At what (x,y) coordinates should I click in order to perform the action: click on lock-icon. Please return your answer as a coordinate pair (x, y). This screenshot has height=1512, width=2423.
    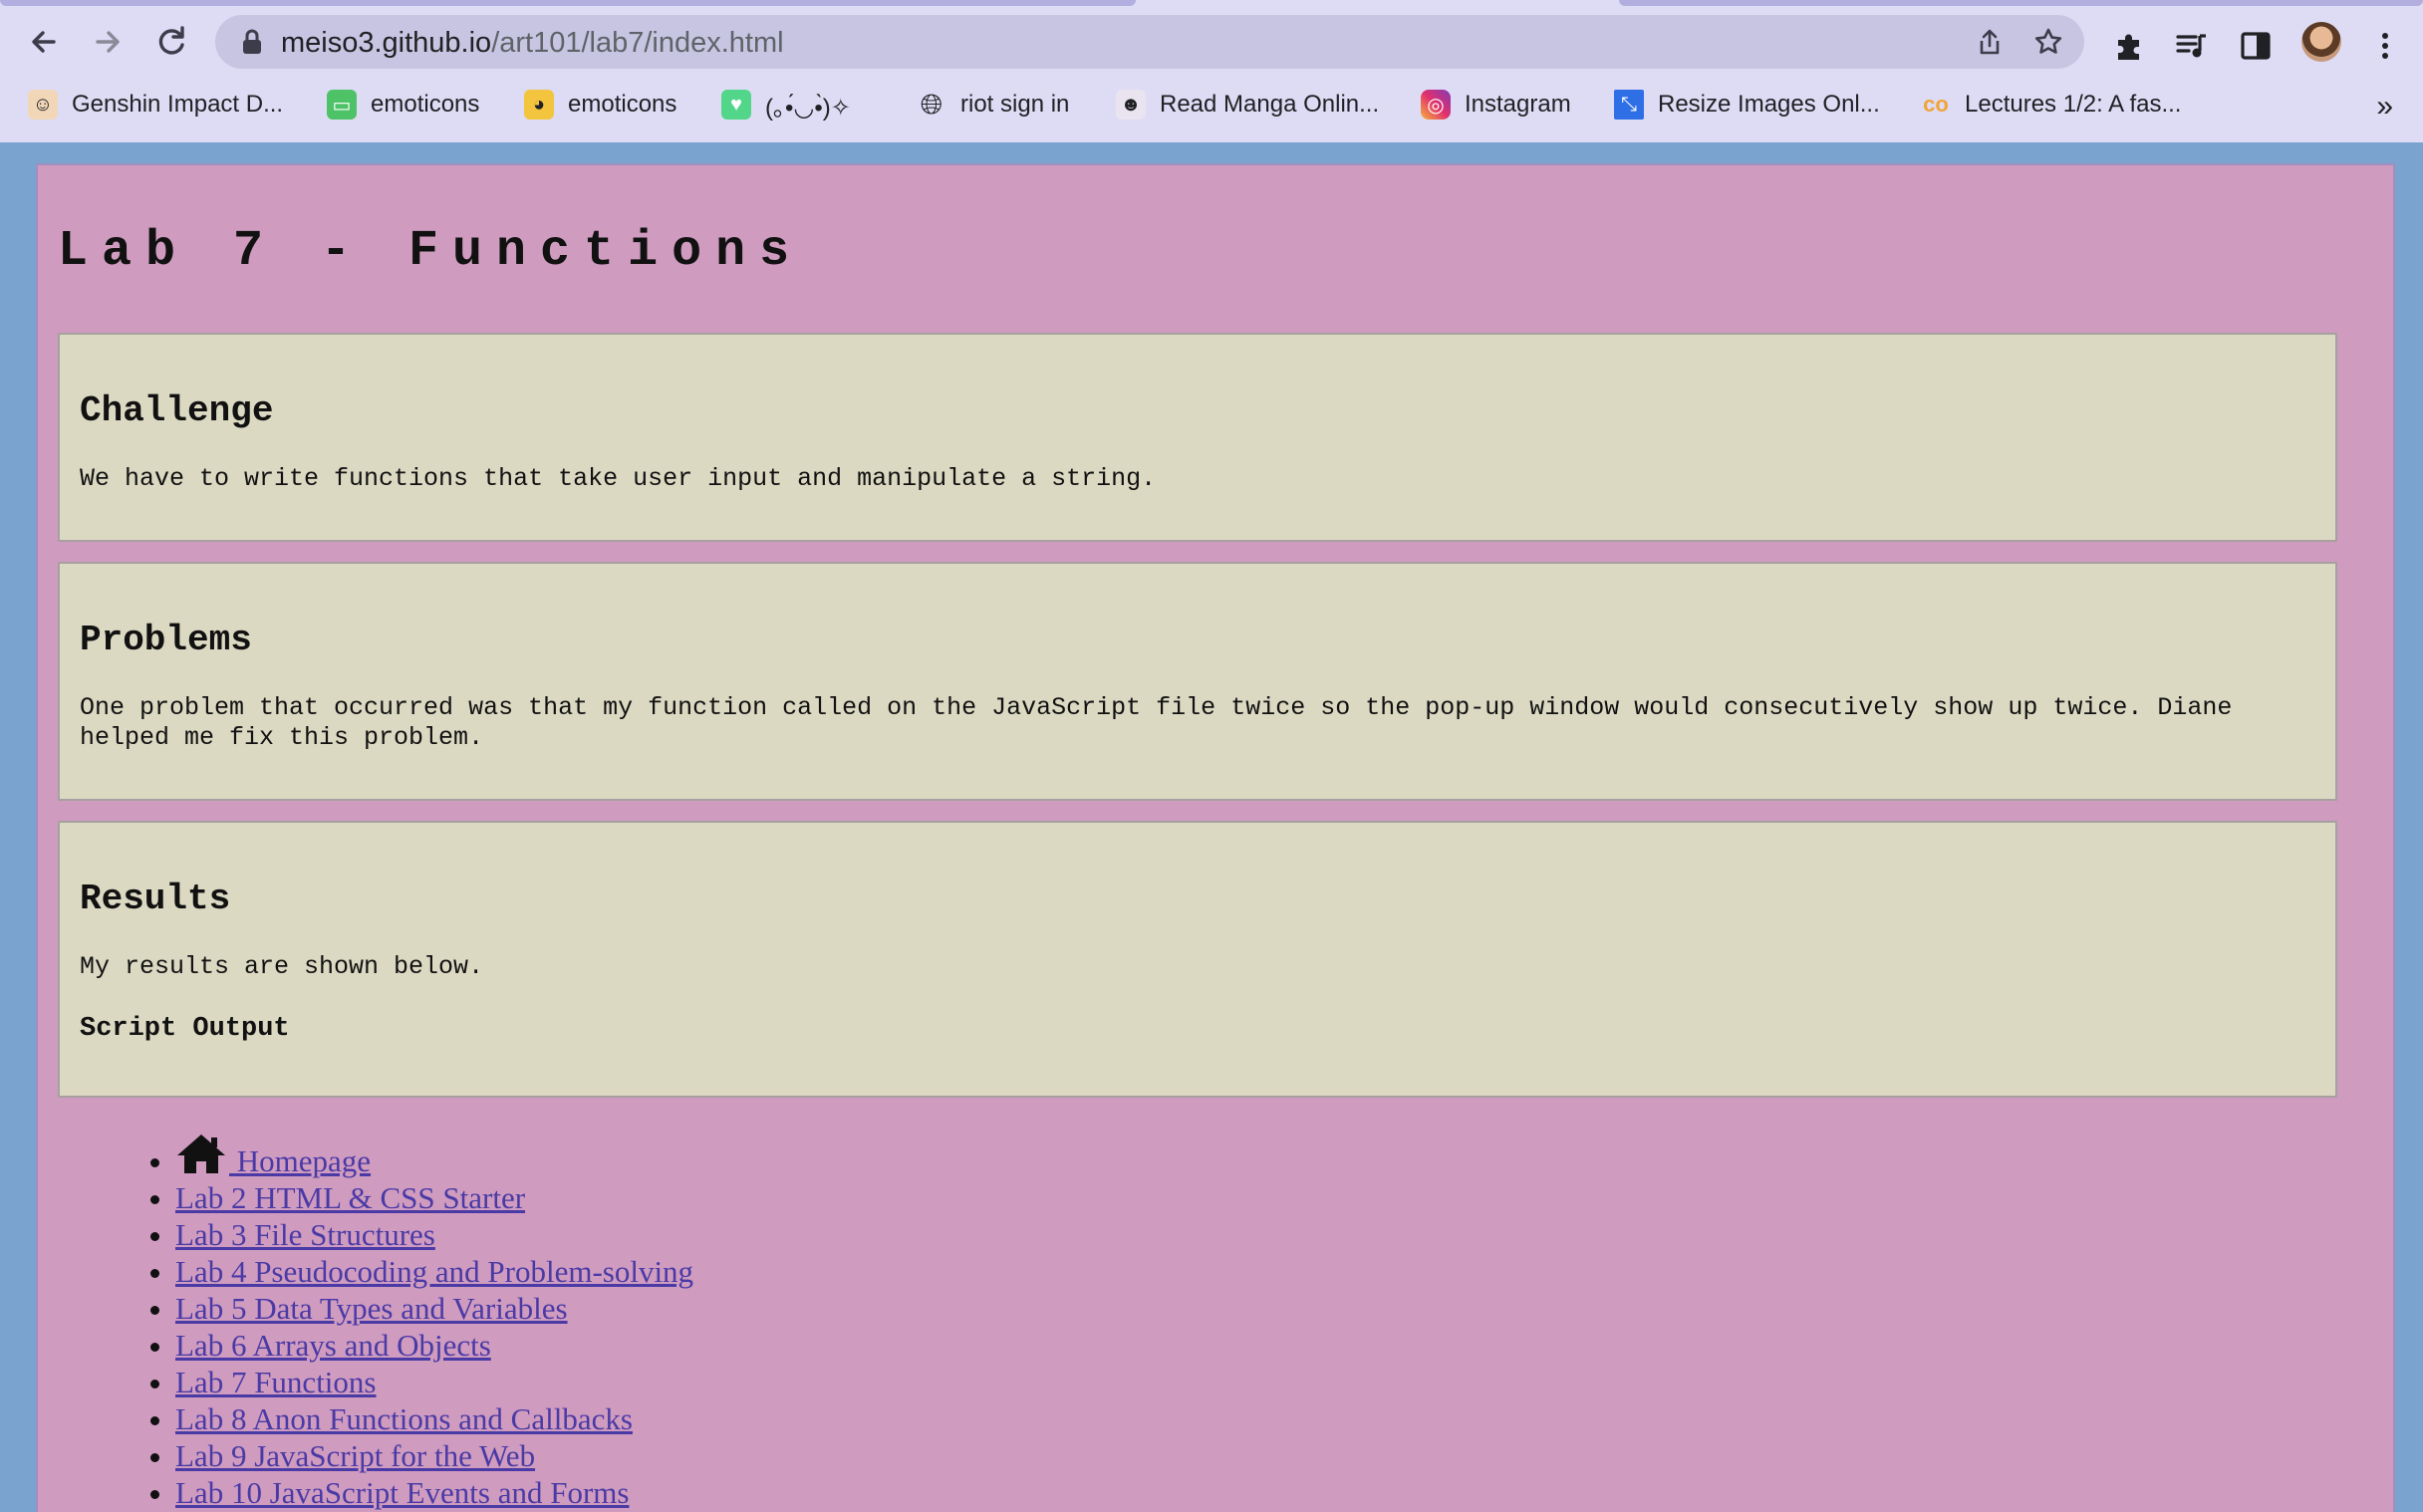
    Looking at the image, I should click on (252, 42).